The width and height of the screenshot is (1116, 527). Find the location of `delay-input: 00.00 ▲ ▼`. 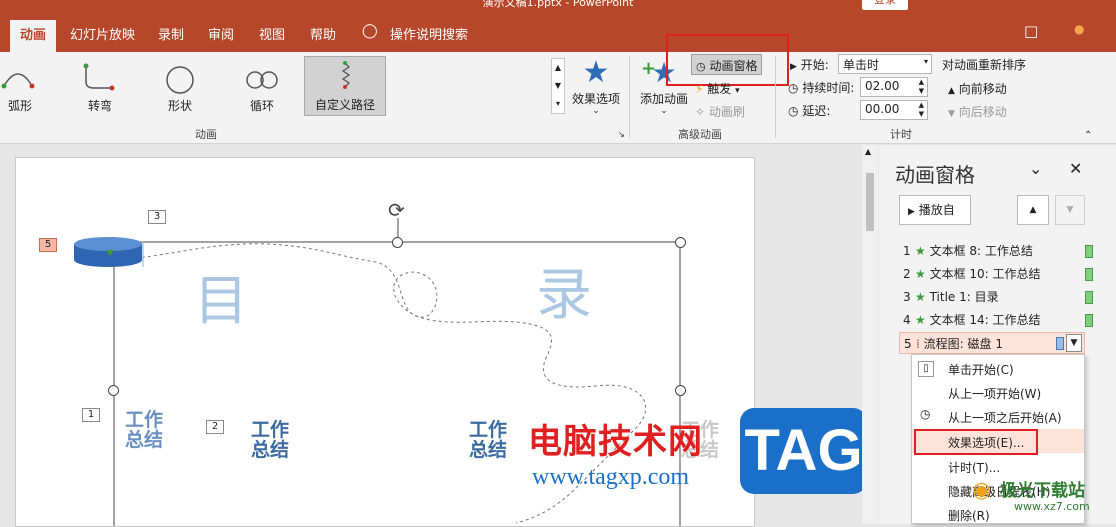

delay-input: 00.00 ▲ ▼ is located at coordinates (894, 110).